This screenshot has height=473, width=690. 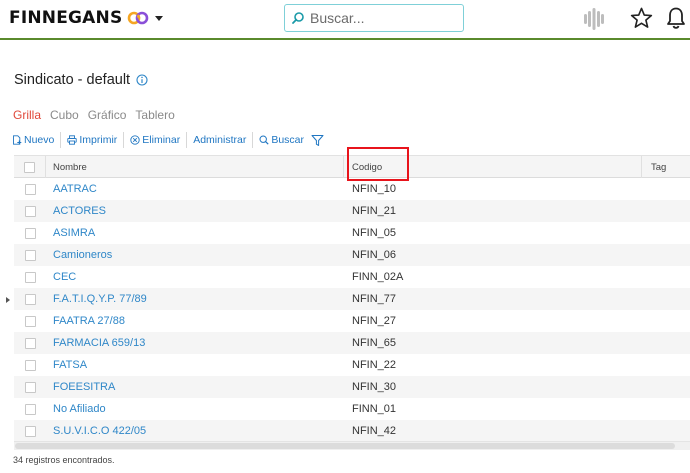 What do you see at coordinates (374, 189) in the screenshot?
I see `cell-codigo: NFIN_10` at bounding box center [374, 189].